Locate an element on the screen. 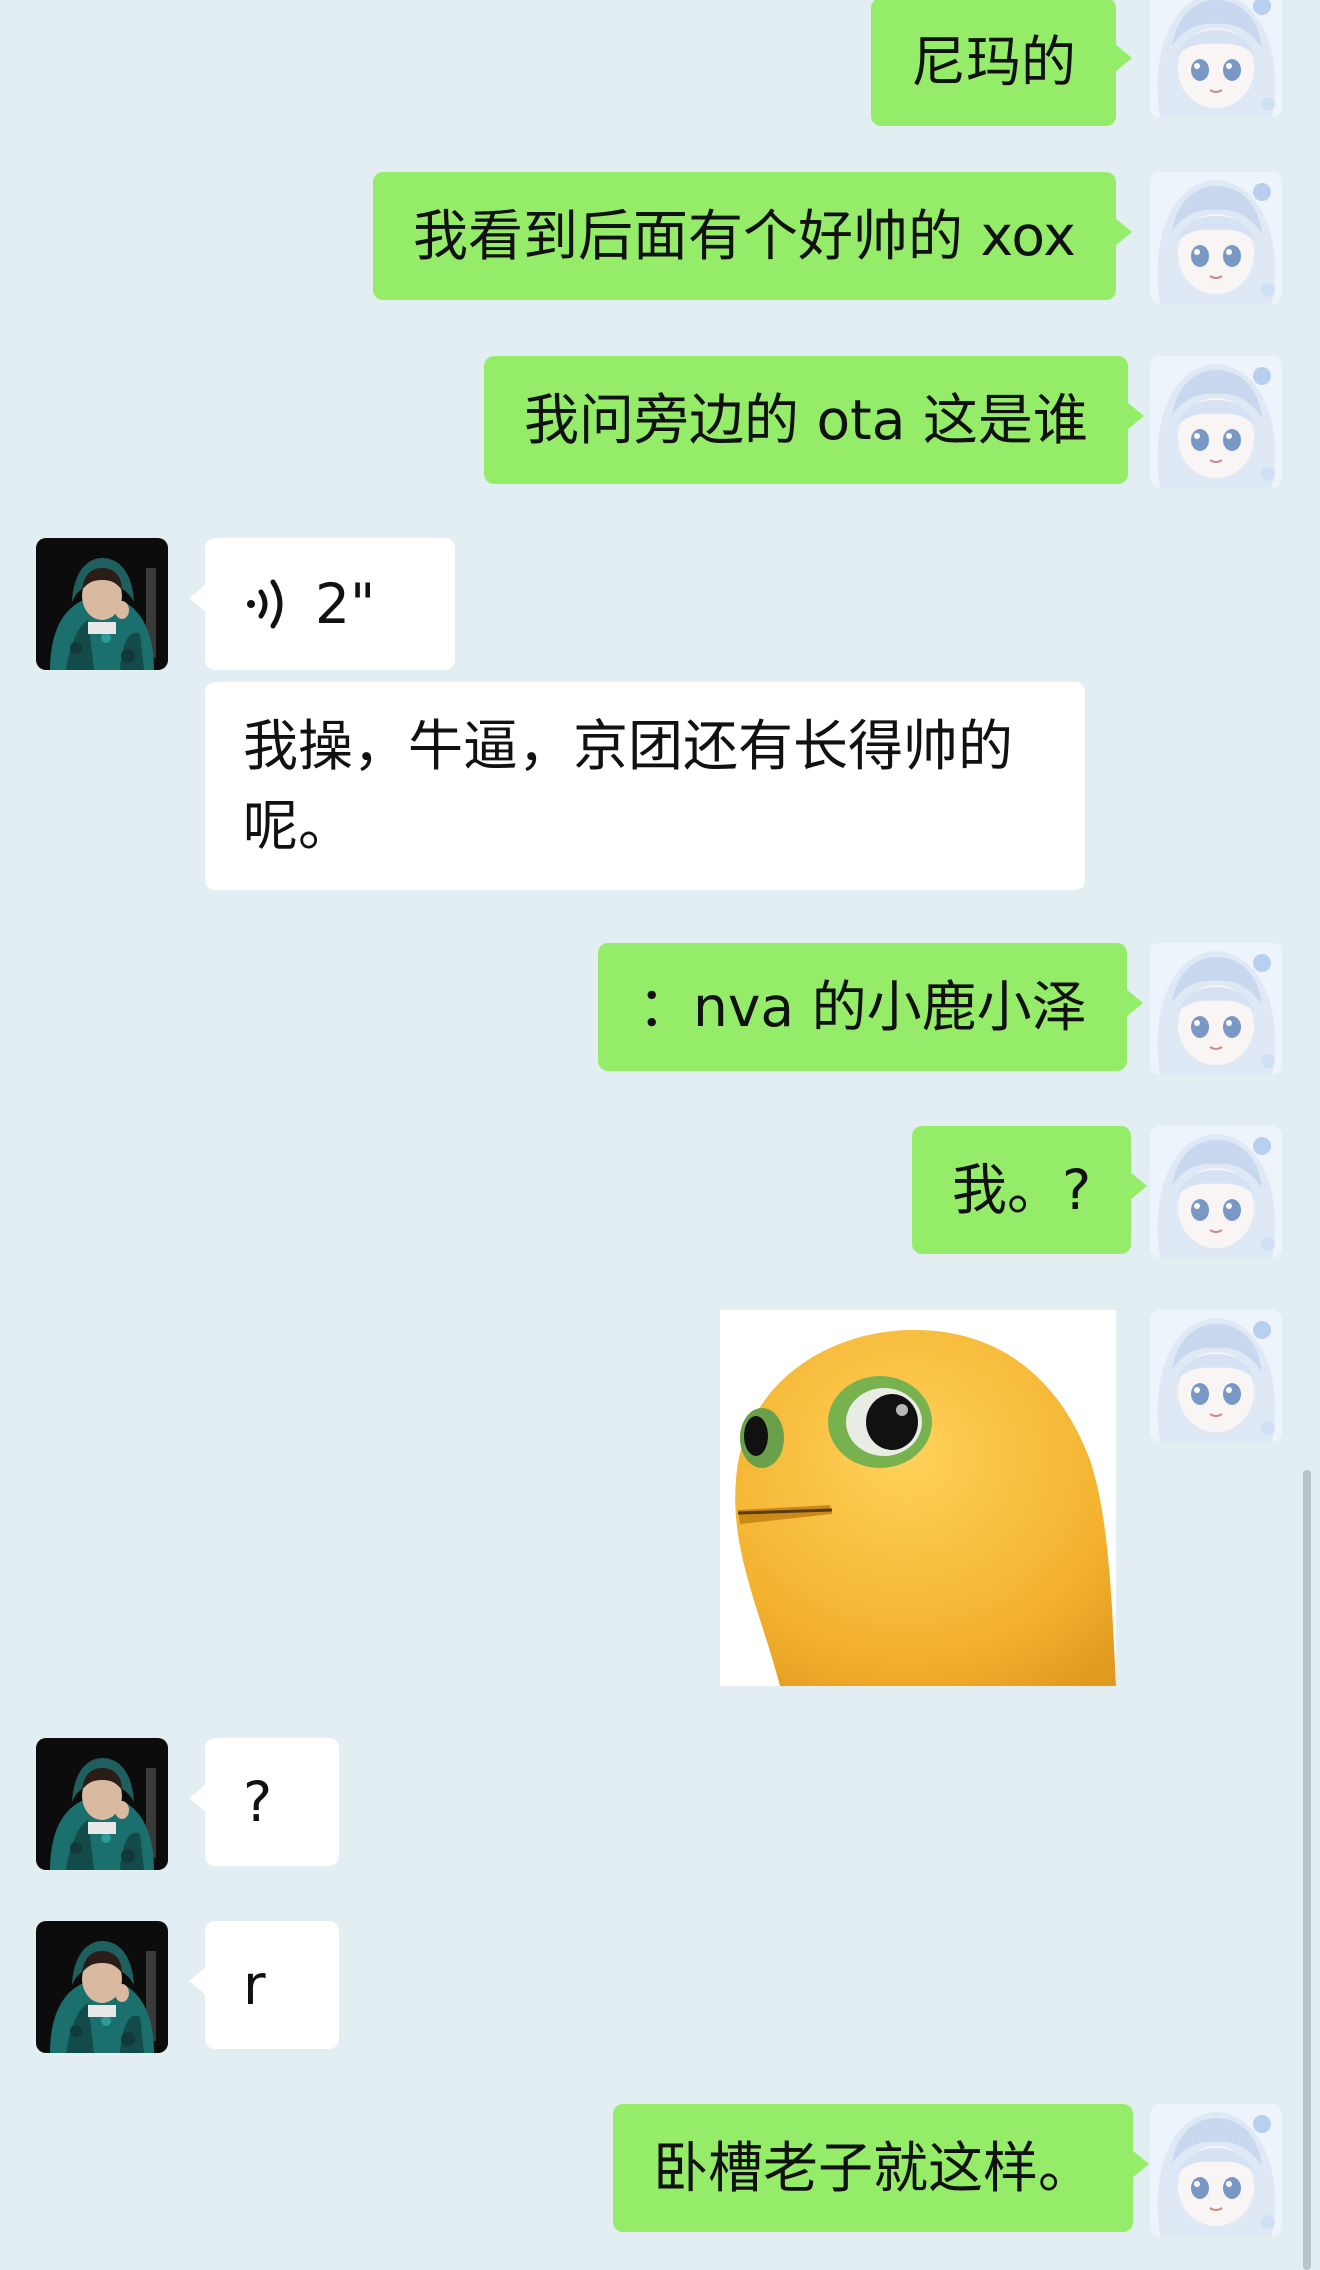 The width and height of the screenshot is (1320, 2270). message-bubble-received: 我操，牛逼，京团还有长得帅的呢。 is located at coordinates (645, 786).